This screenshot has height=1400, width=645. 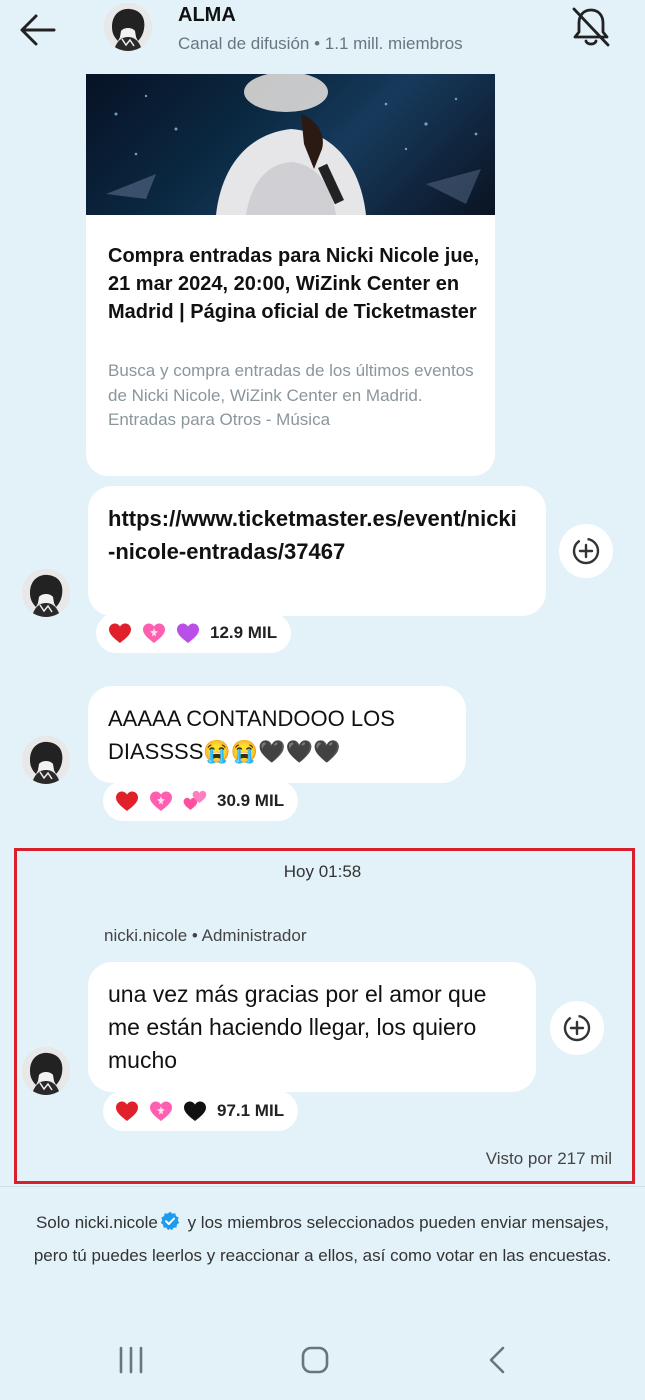 What do you see at coordinates (128, 27) in the screenshot?
I see `channel-avatar` at bounding box center [128, 27].